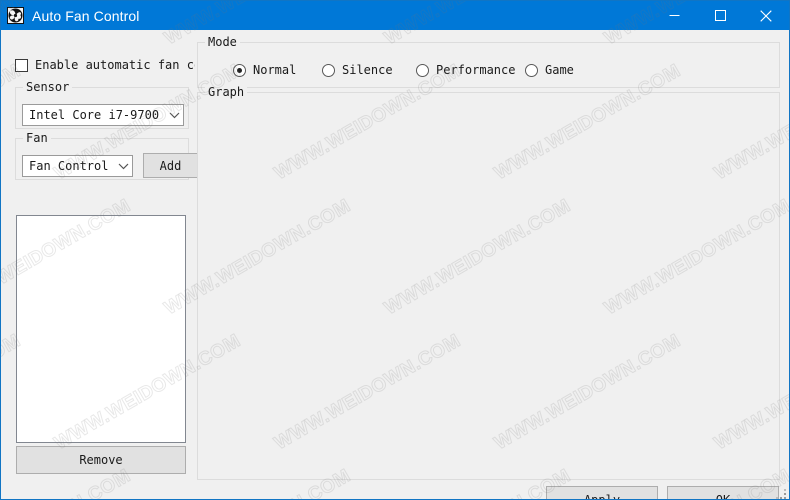  Describe the element at coordinates (37, 138) in the screenshot. I see `fan-group-label: Fan` at that location.